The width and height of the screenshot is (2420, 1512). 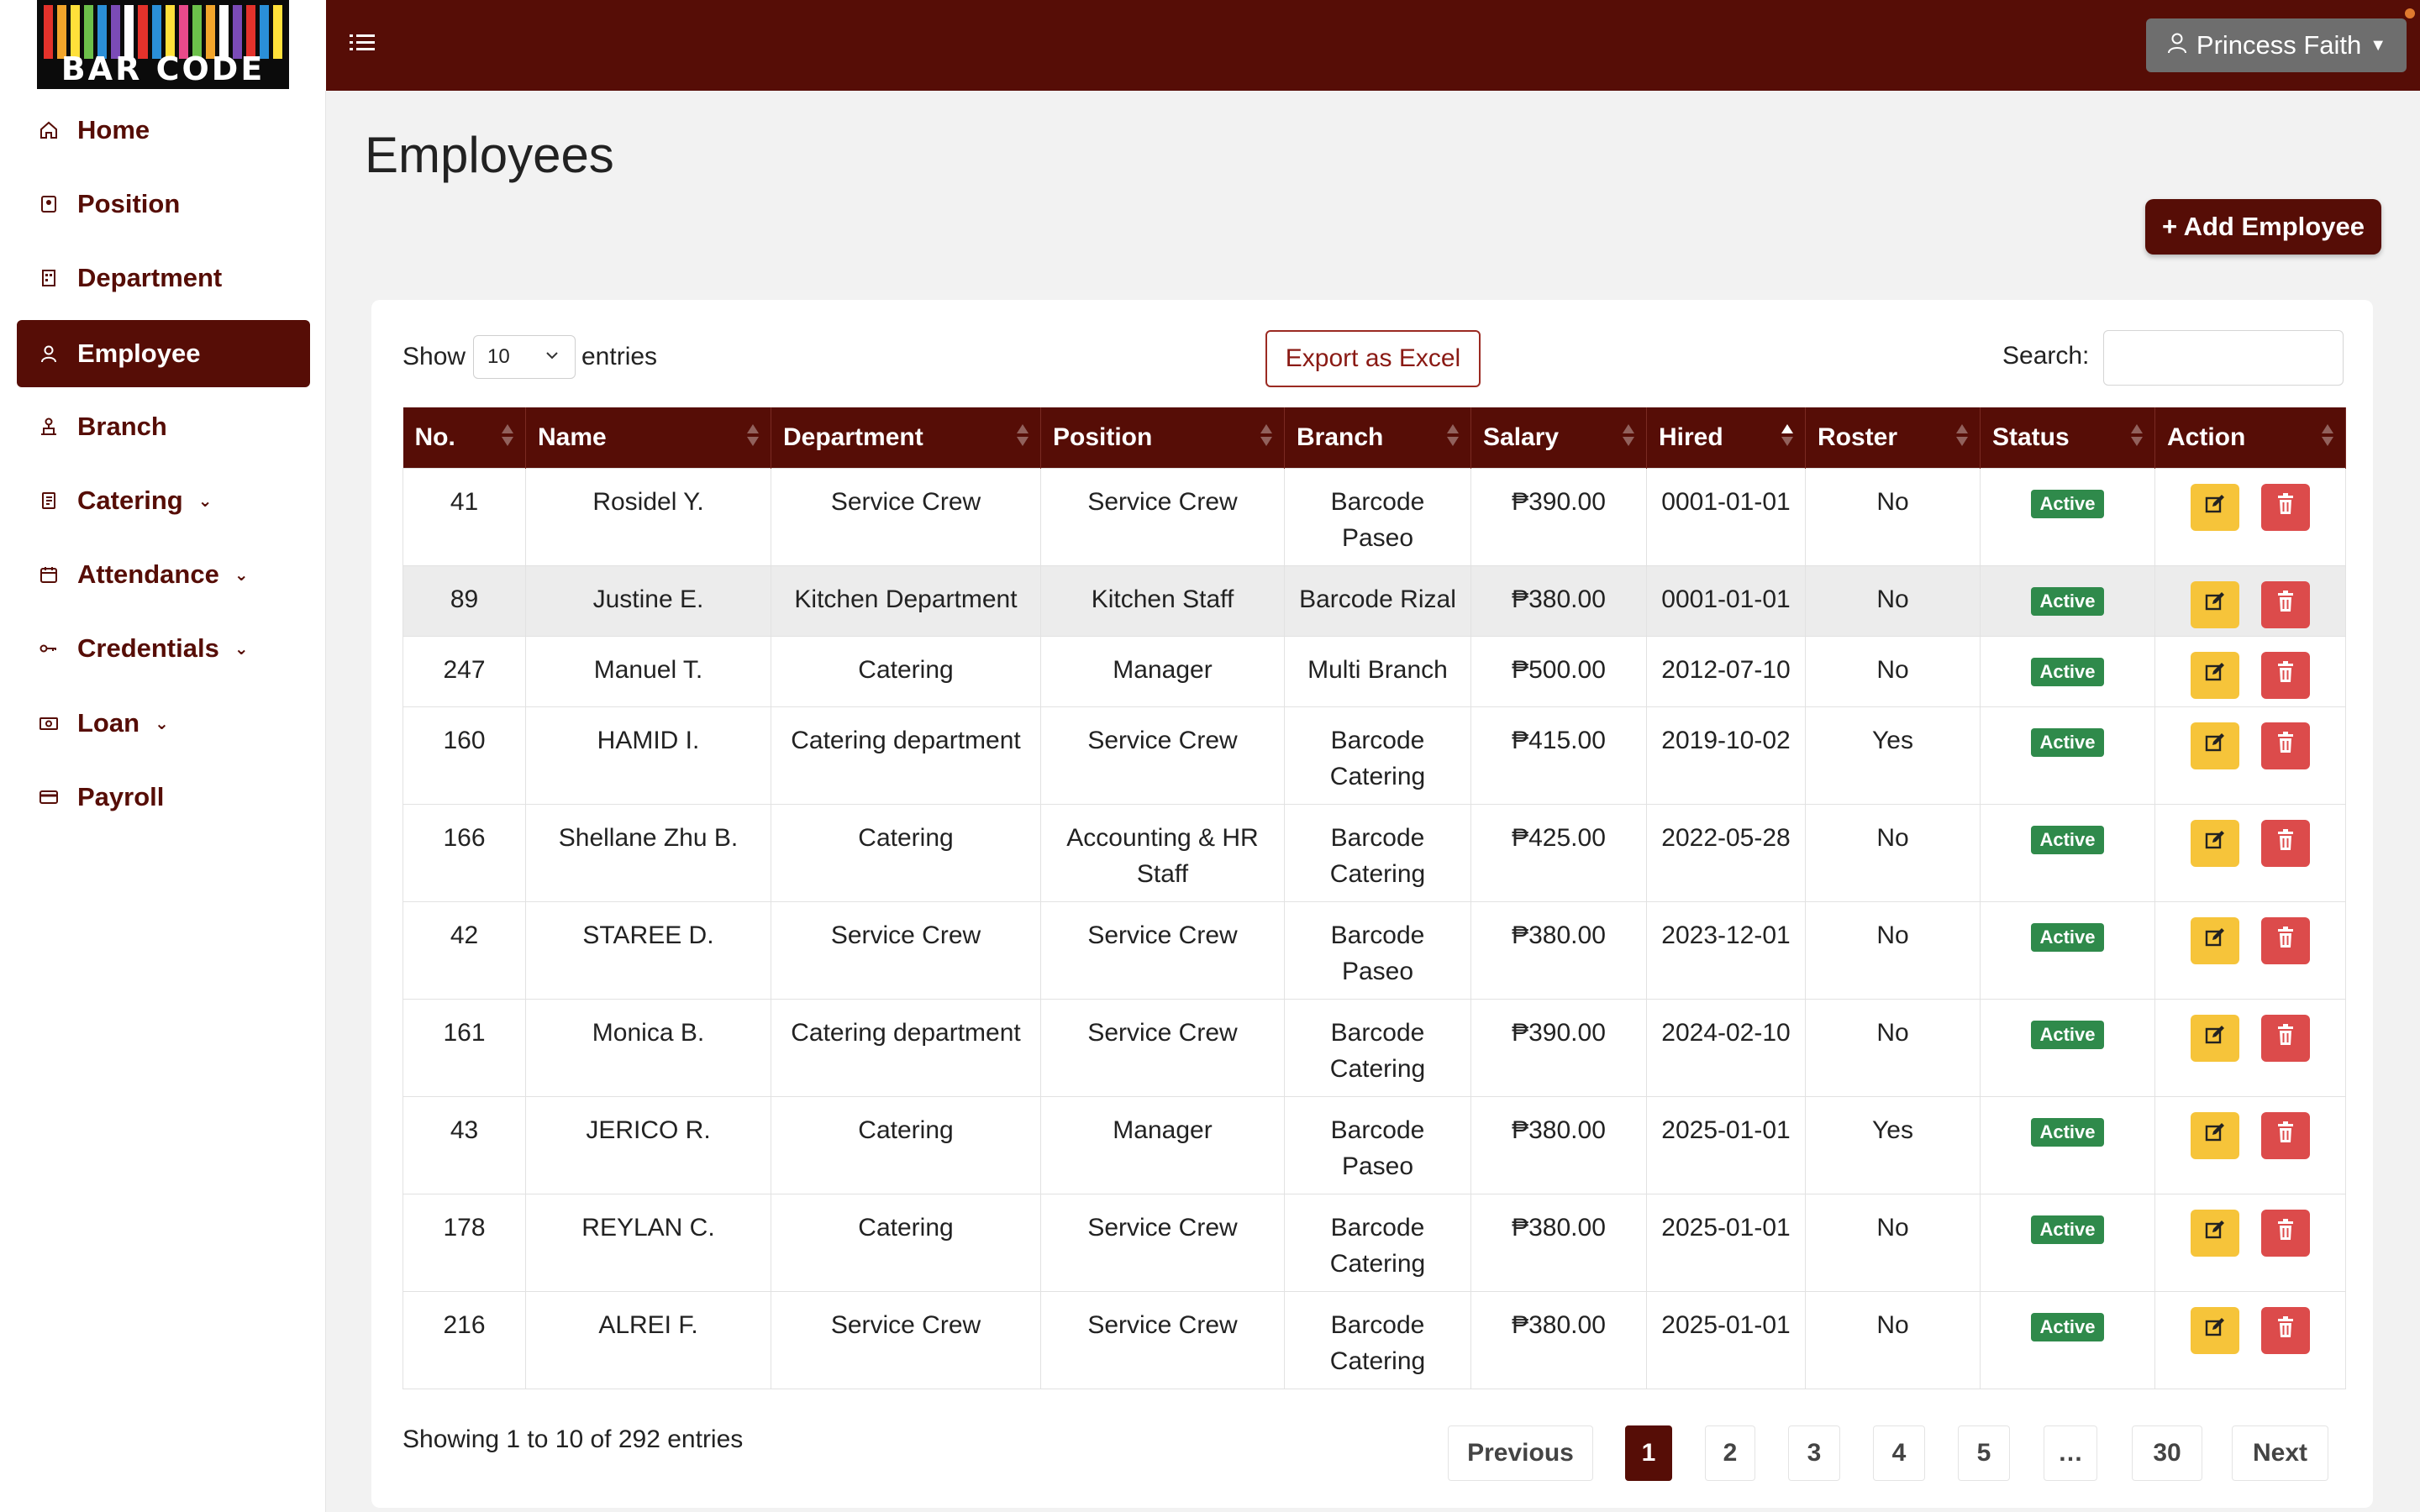 I want to click on user-menu-button: Princess Faith ▼, so click(x=2276, y=45).